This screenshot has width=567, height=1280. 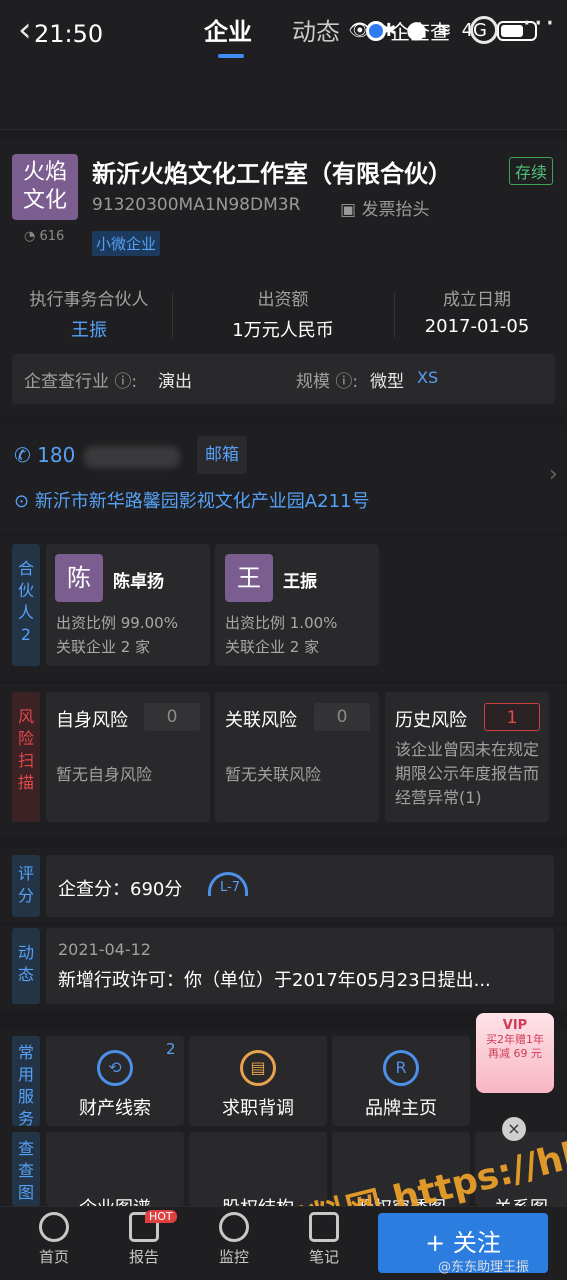 I want to click on nav-monitor: 监控, so click(x=234, y=1239).